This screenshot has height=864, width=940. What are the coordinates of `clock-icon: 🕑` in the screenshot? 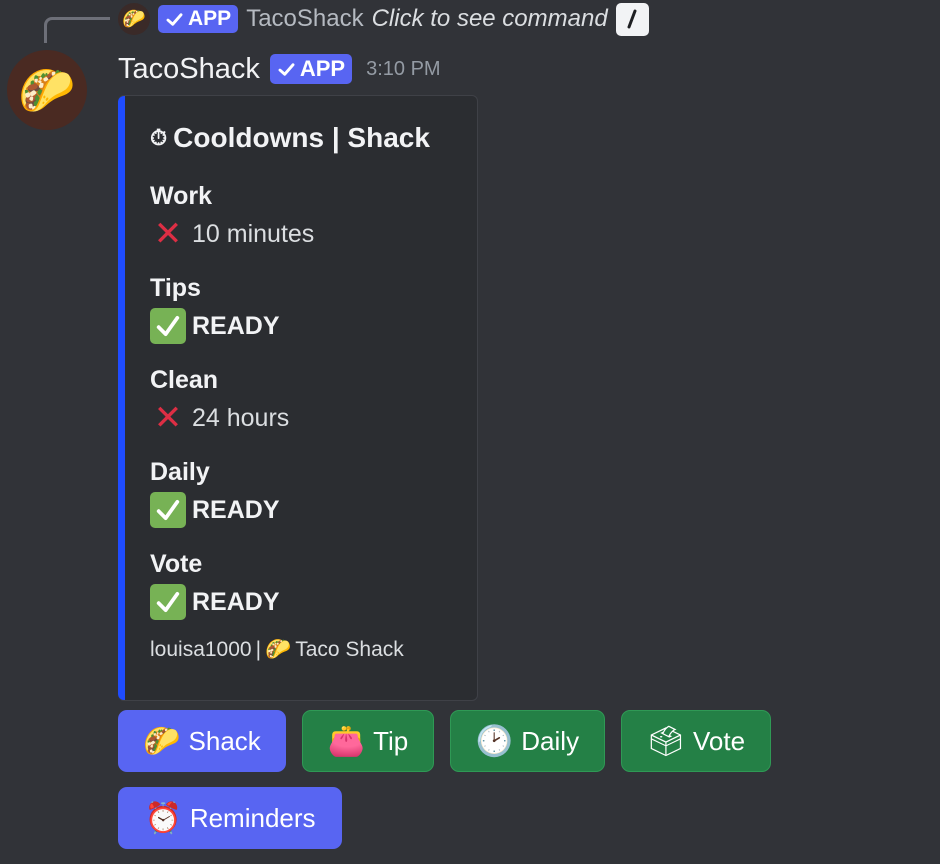 It's located at (494, 741).